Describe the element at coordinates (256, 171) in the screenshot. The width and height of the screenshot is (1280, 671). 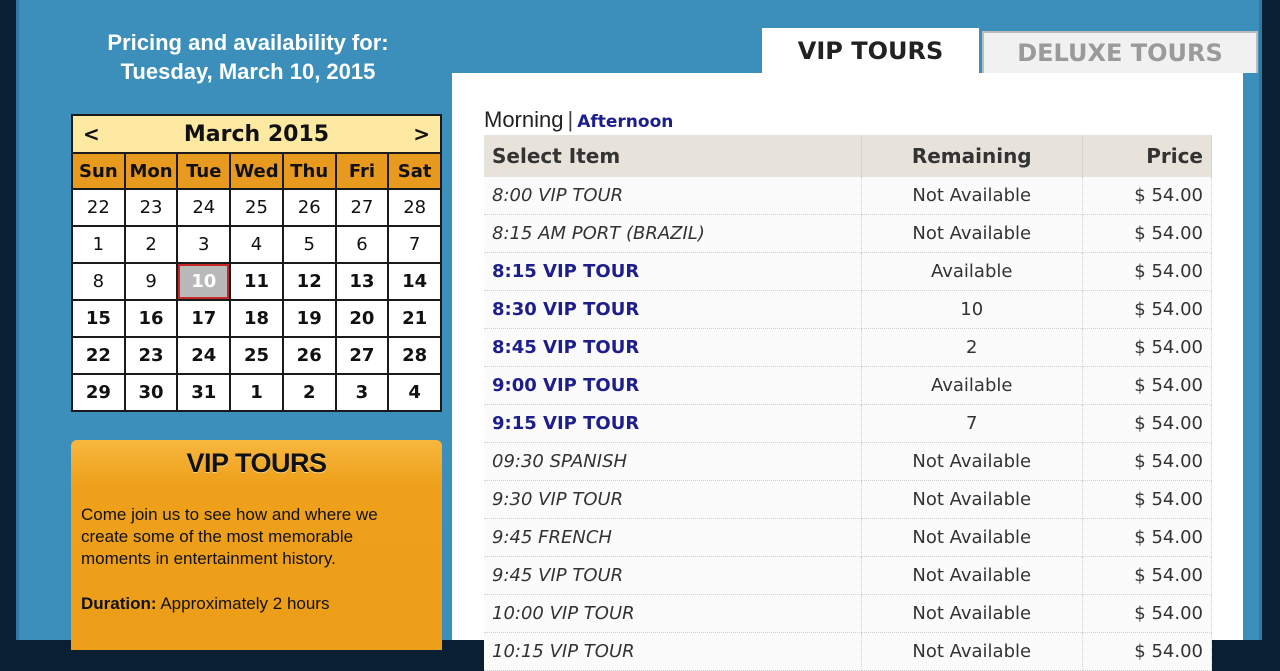
I see `weekday-wed: Wed` at that location.